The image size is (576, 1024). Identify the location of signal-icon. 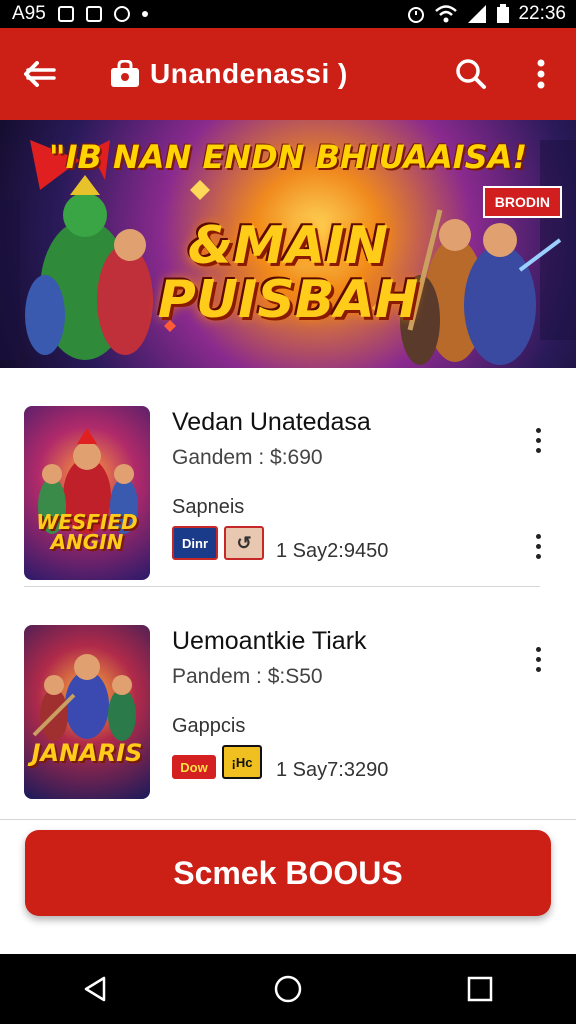
(477, 14).